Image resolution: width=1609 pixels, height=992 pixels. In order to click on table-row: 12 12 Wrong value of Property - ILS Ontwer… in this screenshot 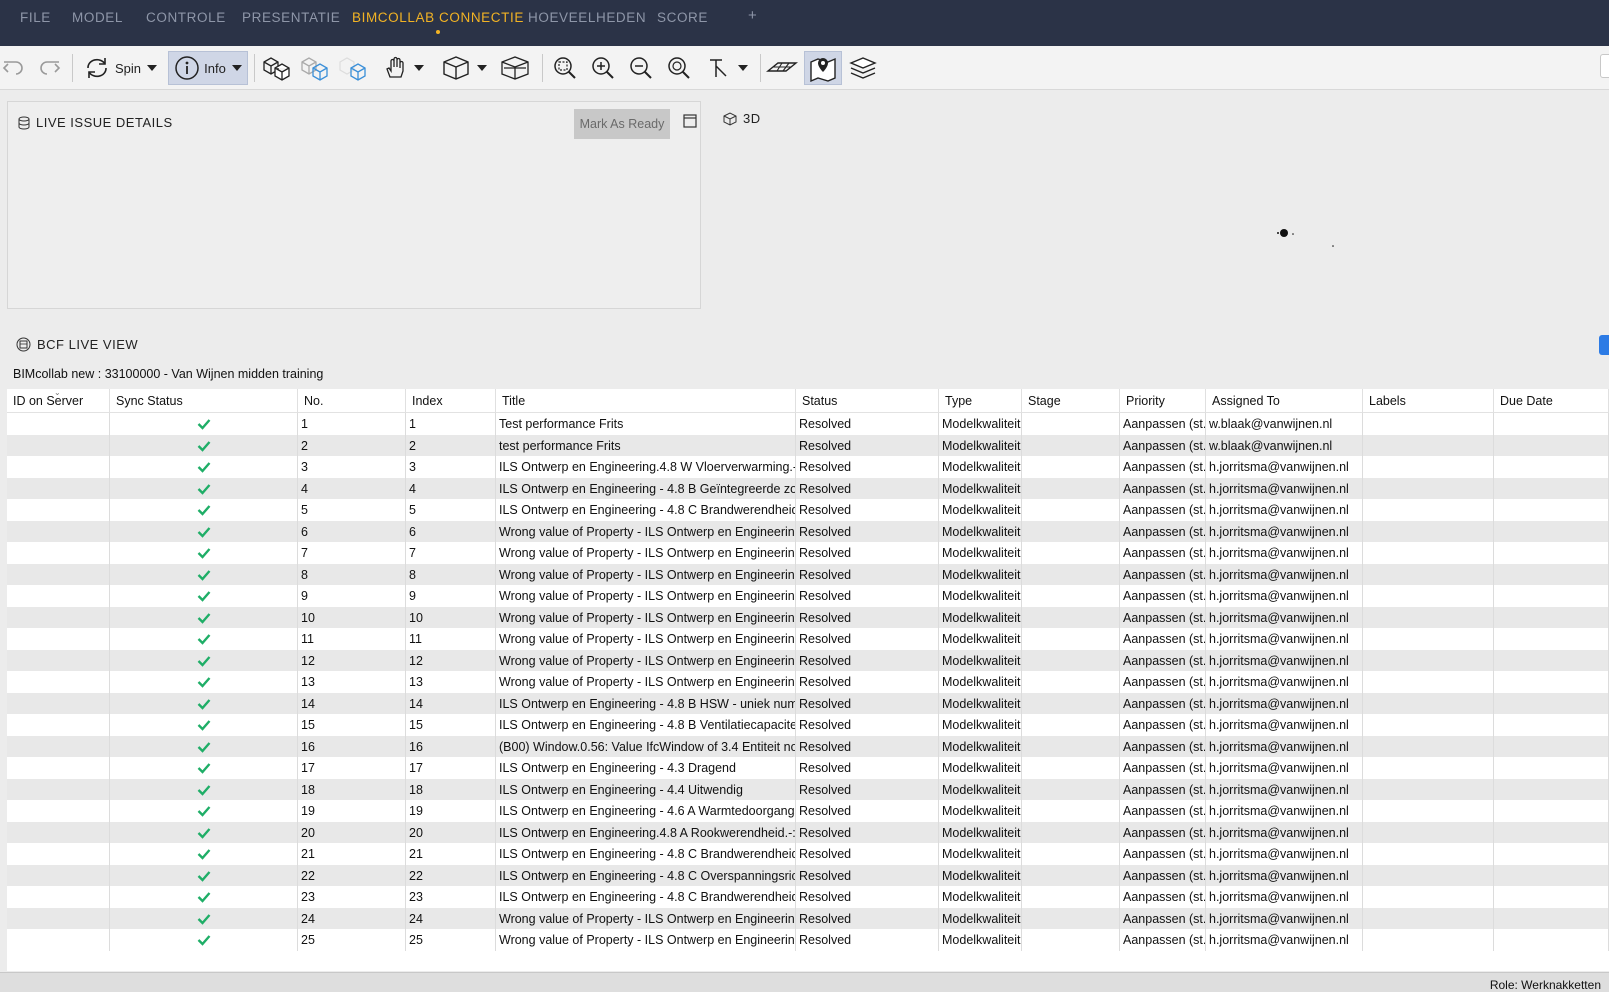, I will do `click(808, 660)`.